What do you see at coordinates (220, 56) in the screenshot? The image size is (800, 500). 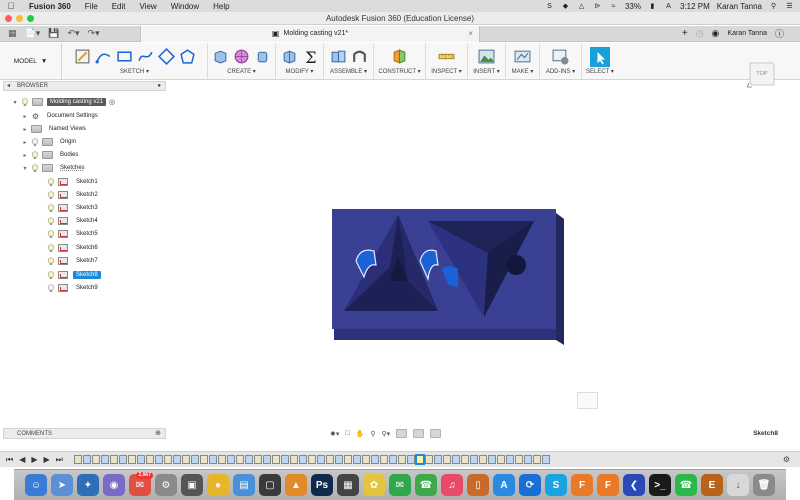 I see `extrude-icon` at bounding box center [220, 56].